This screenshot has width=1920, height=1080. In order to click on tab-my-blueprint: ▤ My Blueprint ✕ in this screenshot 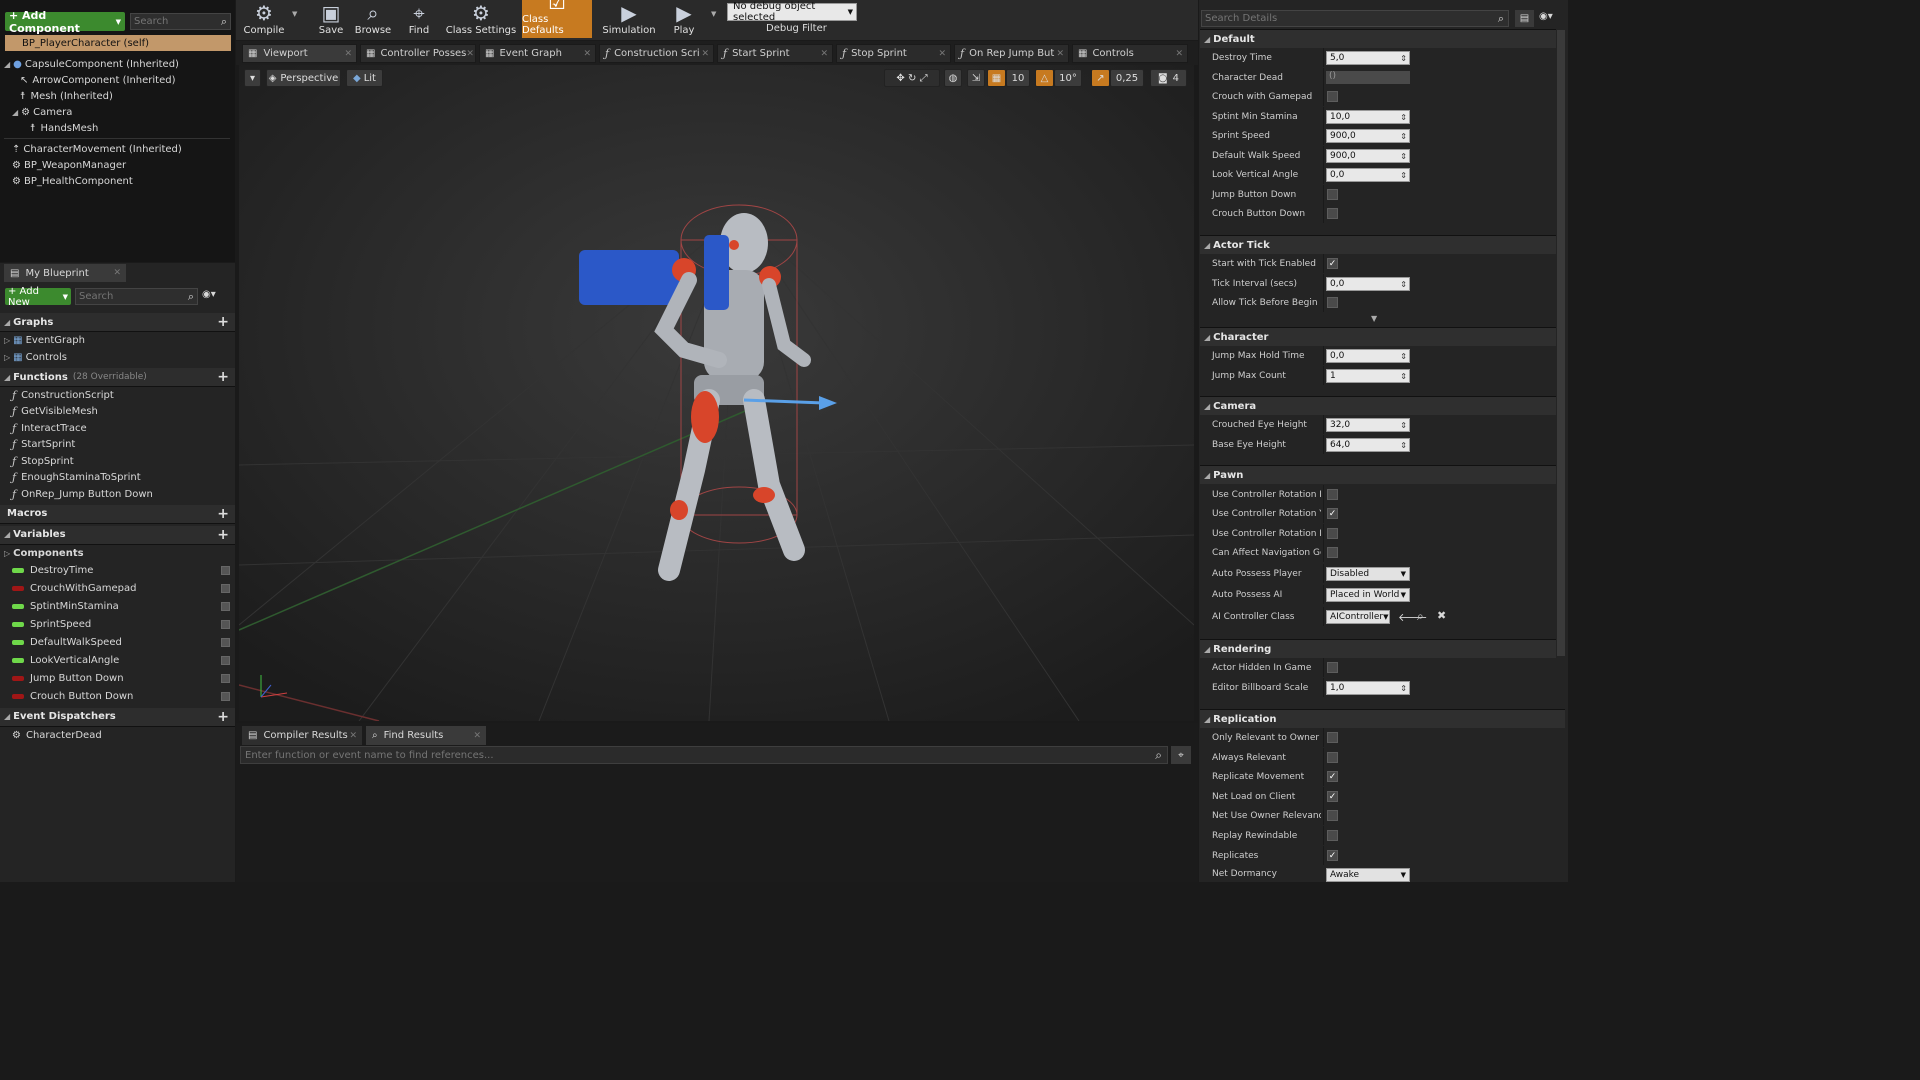, I will do `click(65, 273)`.